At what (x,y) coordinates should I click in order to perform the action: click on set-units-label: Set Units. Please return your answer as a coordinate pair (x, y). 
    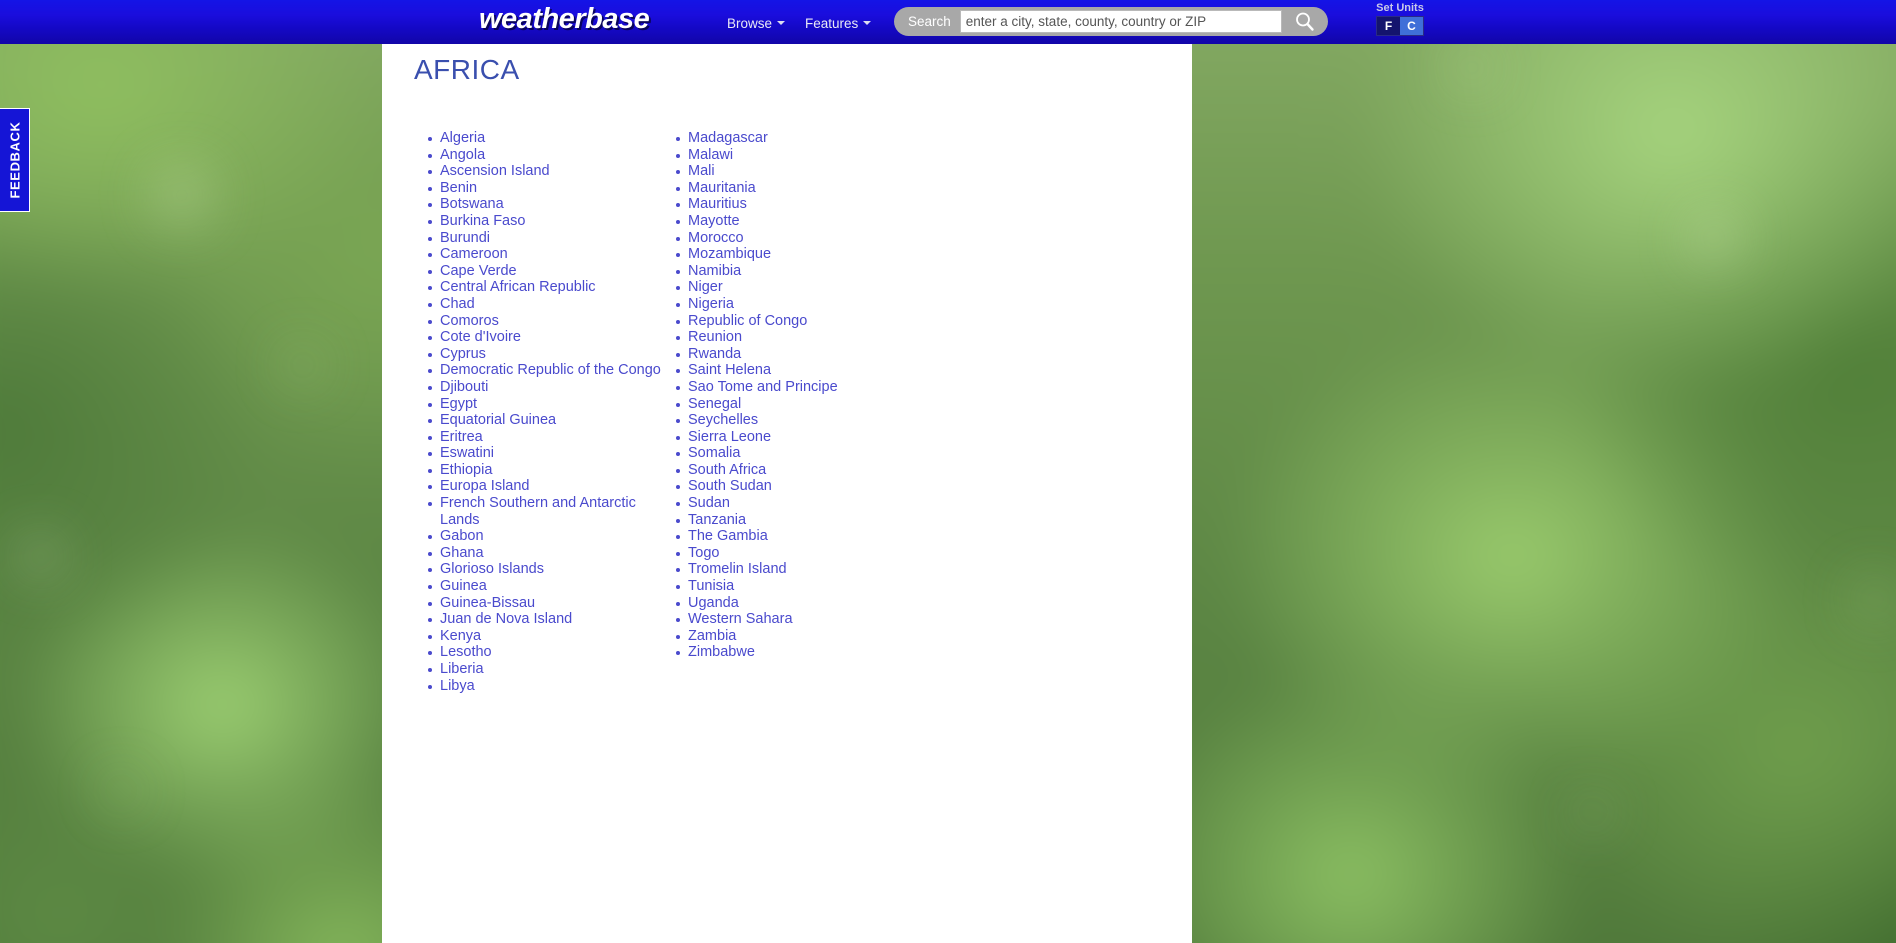
    Looking at the image, I should click on (1400, 8).